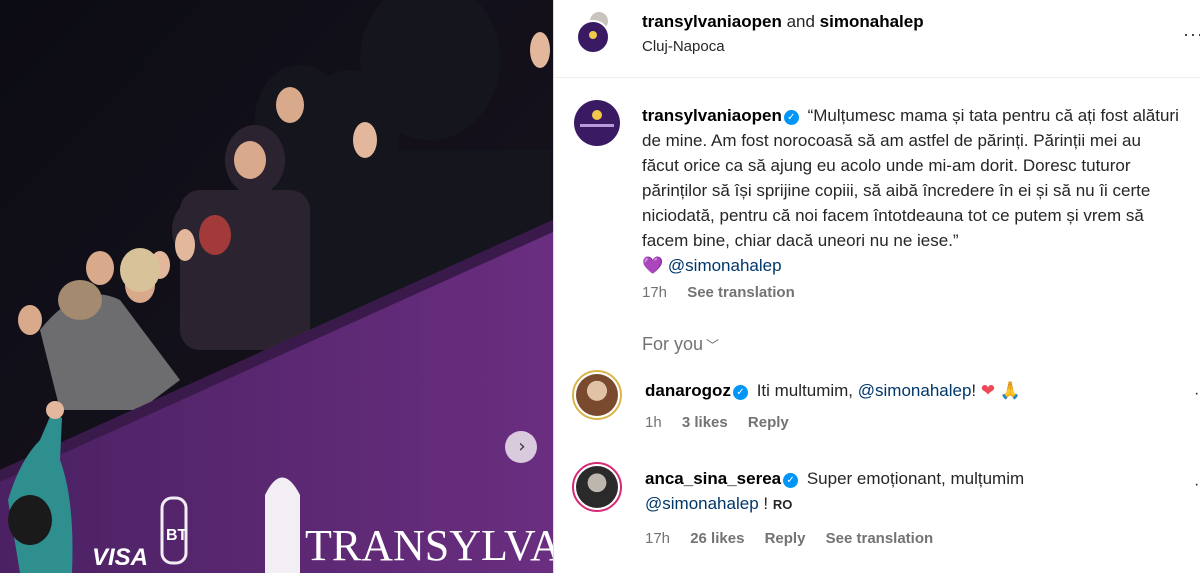 The width and height of the screenshot is (1200, 573). What do you see at coordinates (713, 478) in the screenshot?
I see `comment-username: anca_sina_serea` at bounding box center [713, 478].